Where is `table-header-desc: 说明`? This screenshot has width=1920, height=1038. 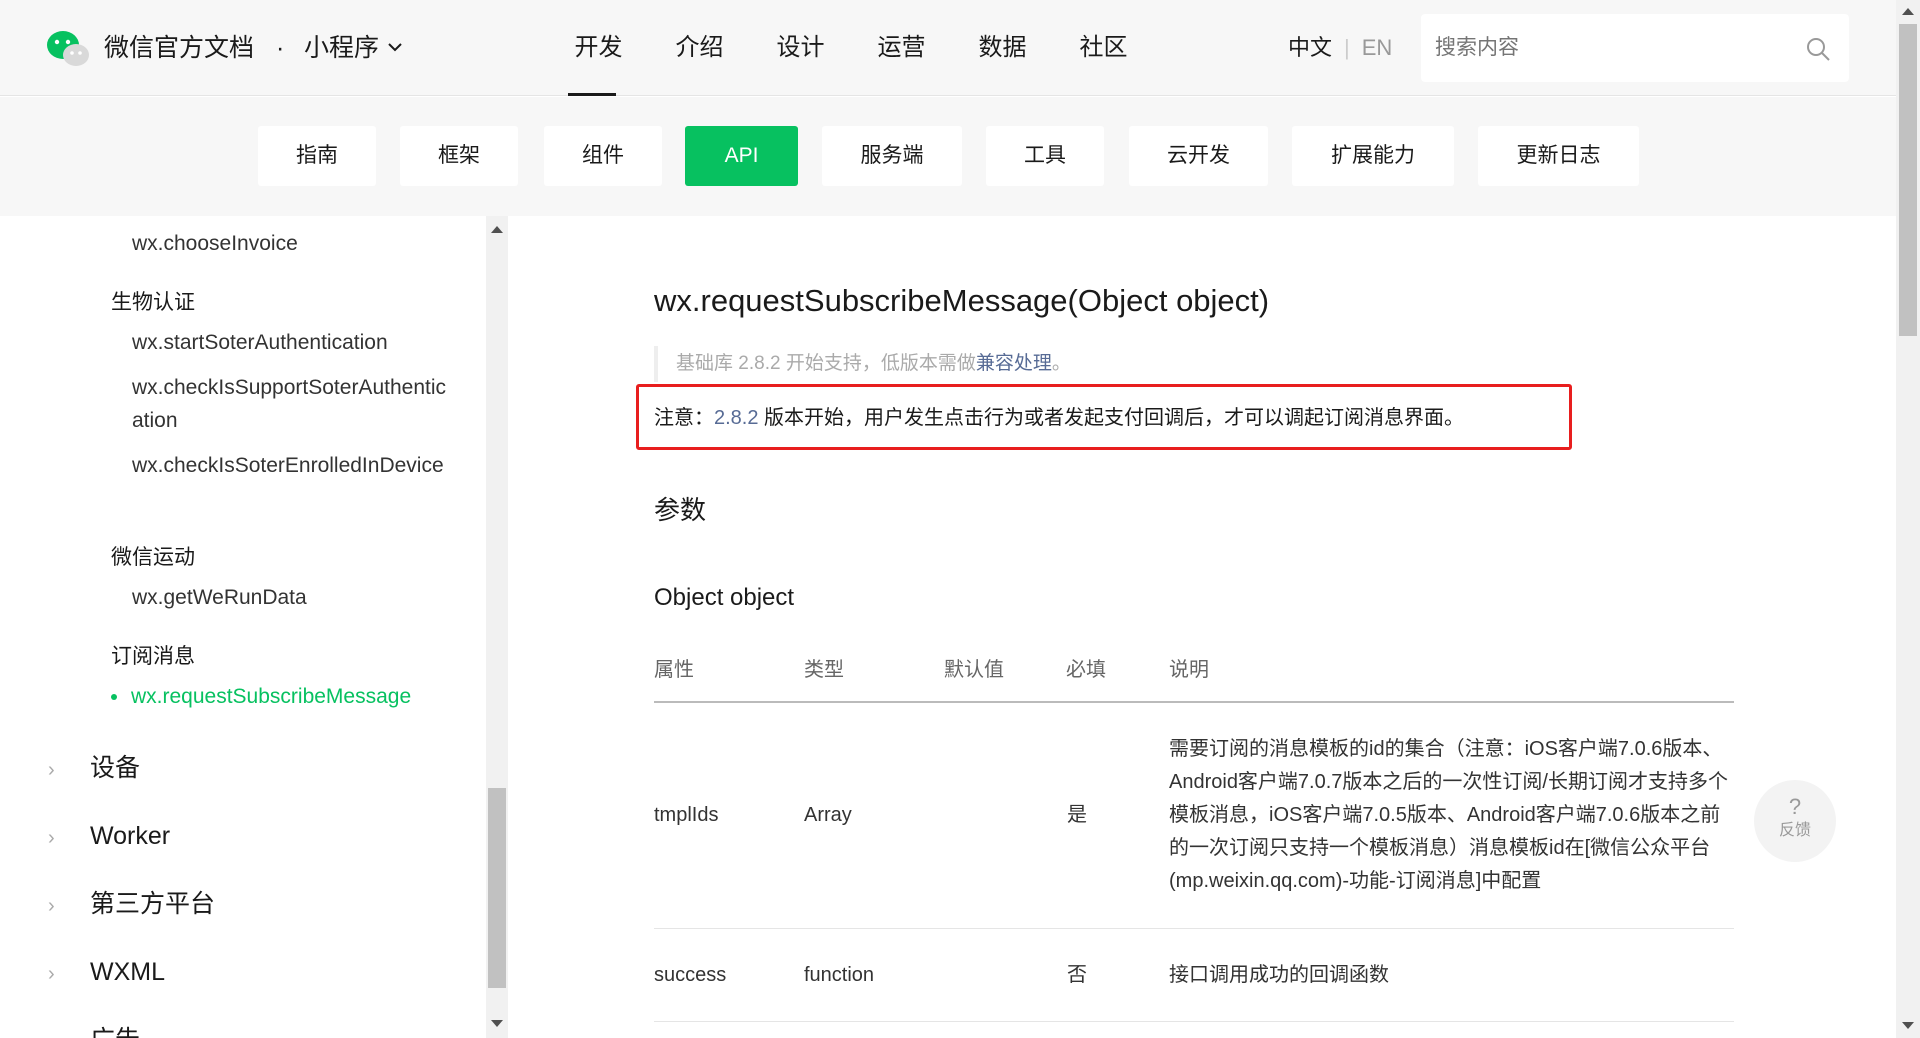
table-header-desc: 说明 is located at coordinates (1189, 670).